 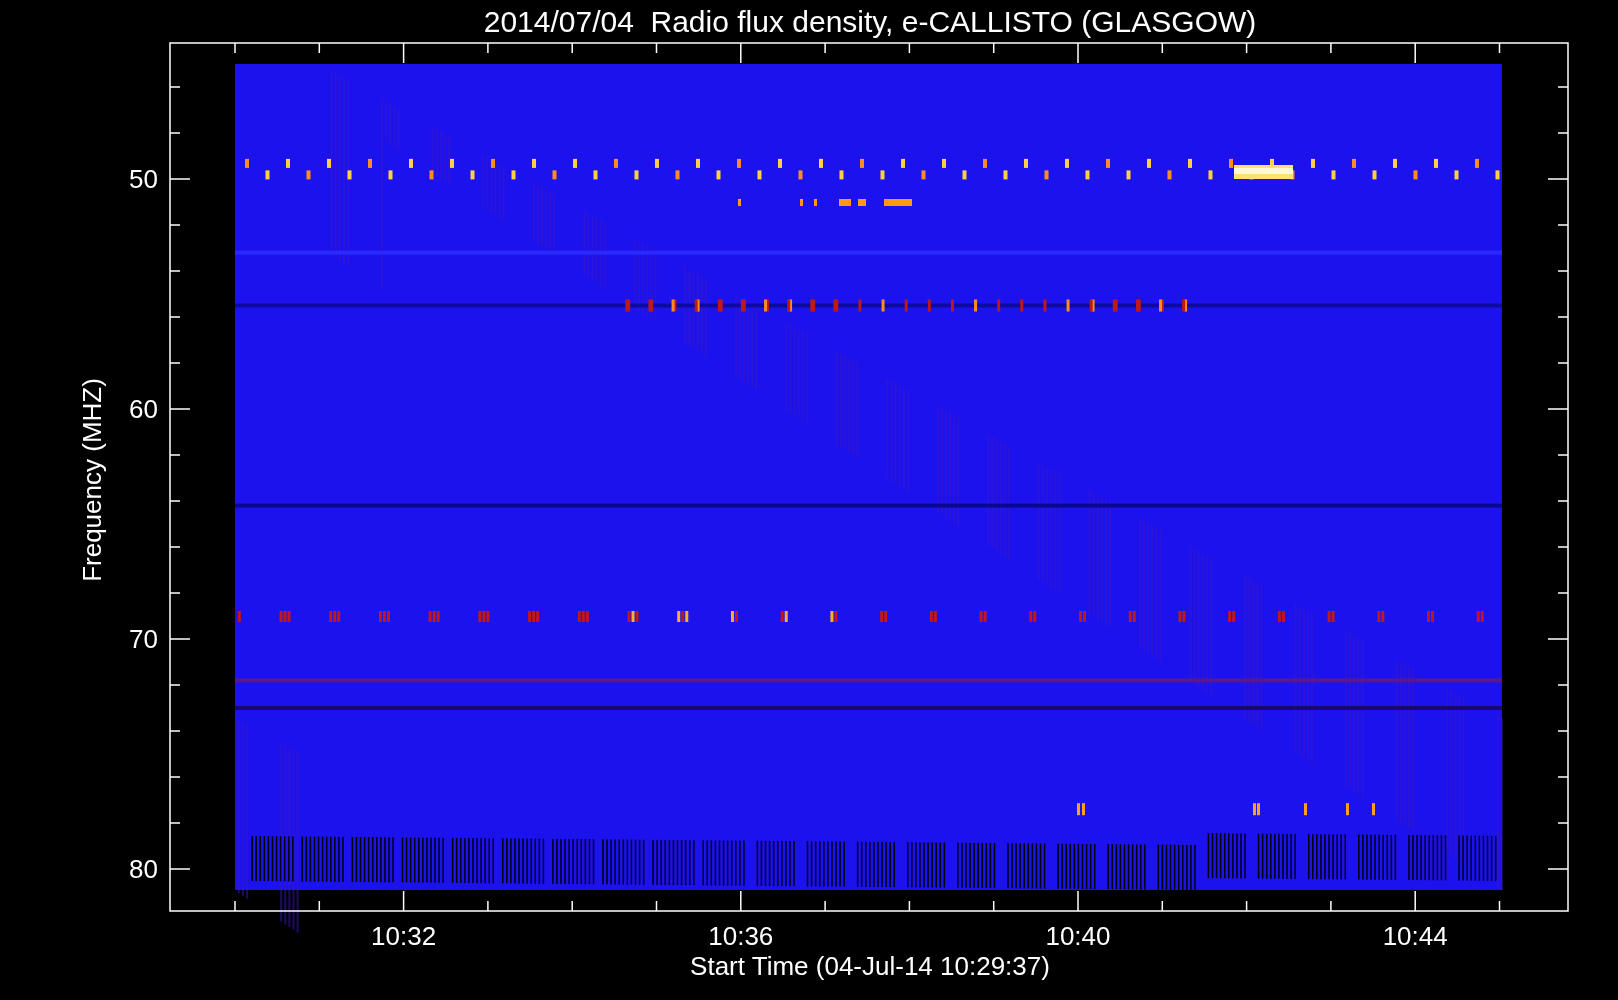 What do you see at coordinates (870, 21) in the screenshot?
I see `chart-title: 2014/07/04 Radio flux density, e-CALLISTO (GLASGOW)` at bounding box center [870, 21].